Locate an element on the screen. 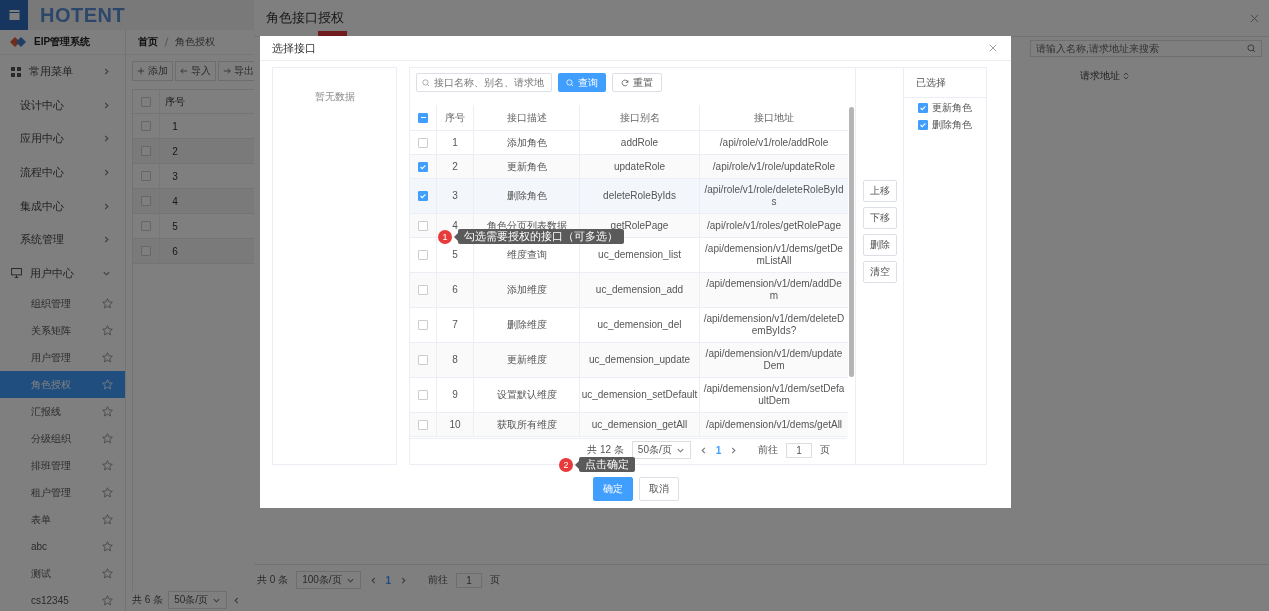 This screenshot has width=1269, height=611. menu-item: 集成中心 is located at coordinates (62, 206).